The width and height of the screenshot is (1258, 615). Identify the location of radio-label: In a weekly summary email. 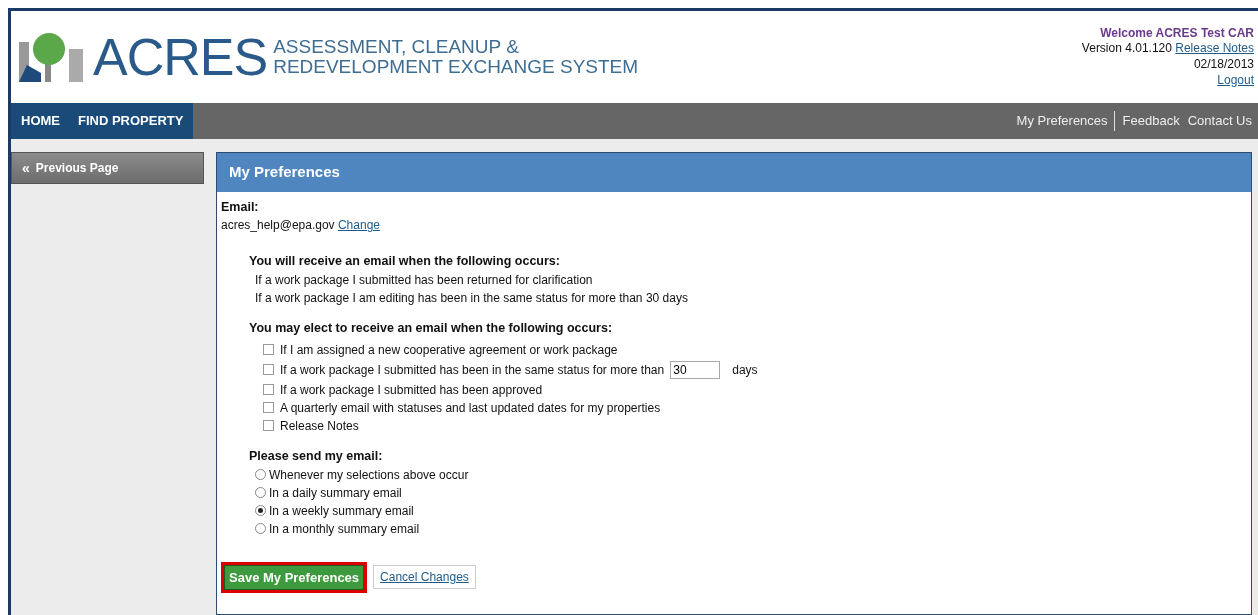
(341, 511).